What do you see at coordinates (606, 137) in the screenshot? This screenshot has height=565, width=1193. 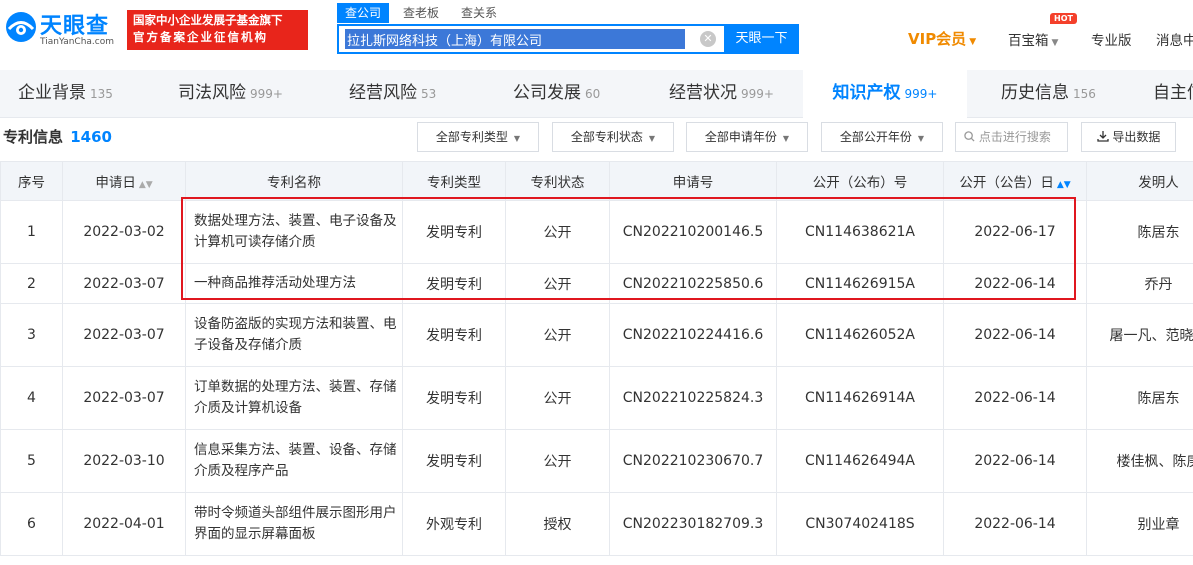 I see `filter-label: 全部专利状态` at bounding box center [606, 137].